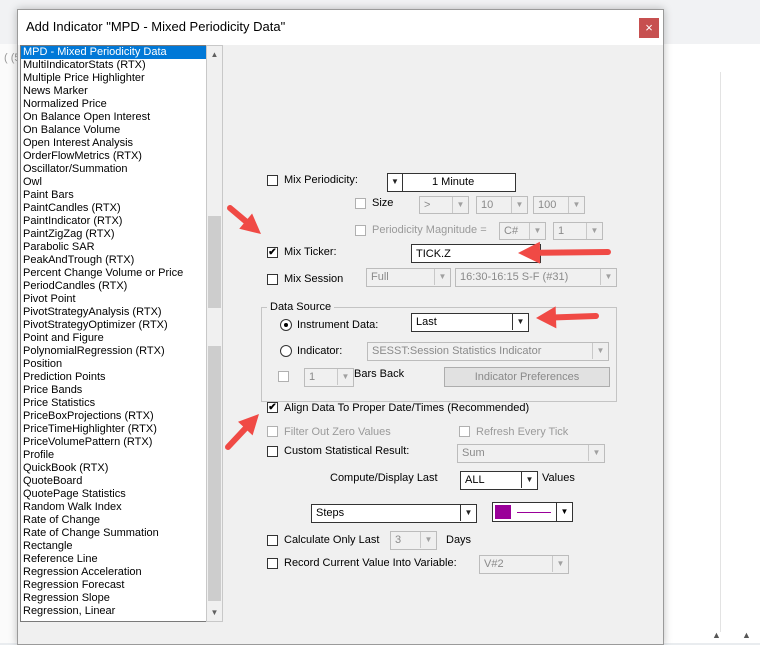  What do you see at coordinates (546, 317) in the screenshot?
I see `arrow-to-instrument-data-head` at bounding box center [546, 317].